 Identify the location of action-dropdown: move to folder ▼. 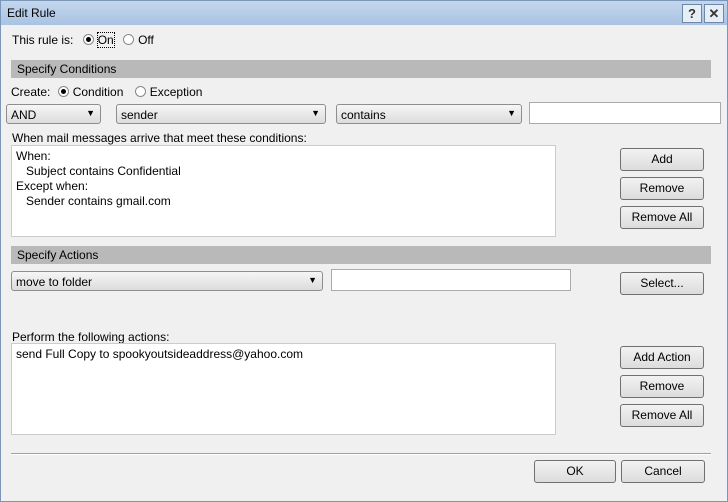
(167, 281).